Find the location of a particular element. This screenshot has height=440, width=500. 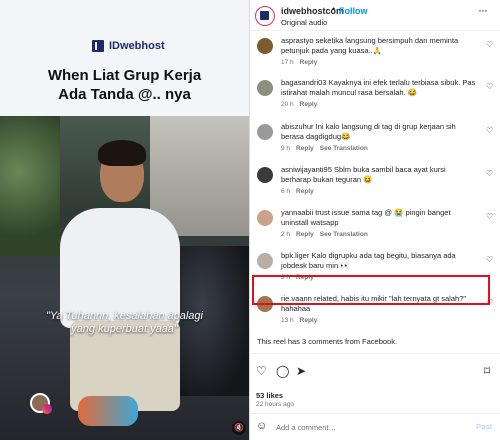

comment-meta: 17 h Reply is located at coordinates (299, 62).